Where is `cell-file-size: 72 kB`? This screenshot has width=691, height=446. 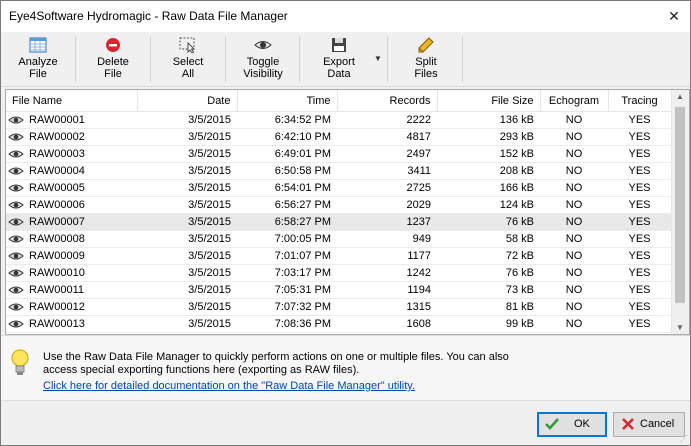
cell-file-size: 72 kB is located at coordinates (488, 256).